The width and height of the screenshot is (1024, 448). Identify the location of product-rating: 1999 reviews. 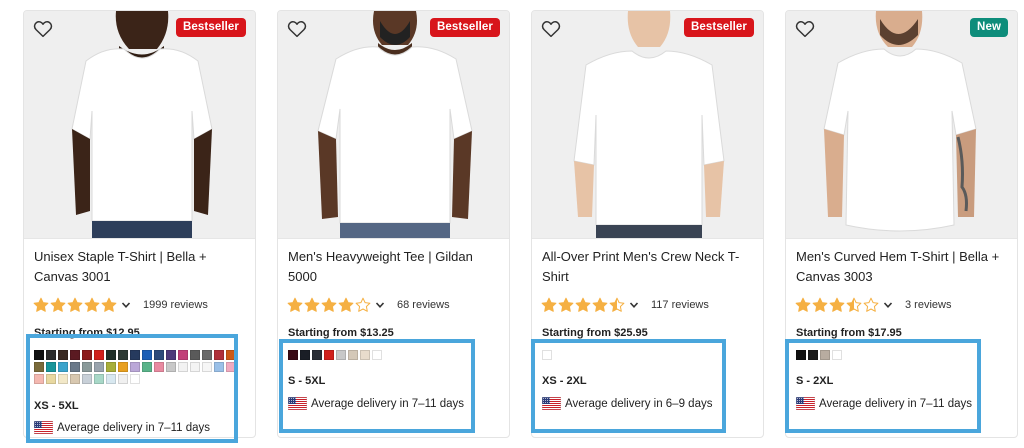
(120, 305).